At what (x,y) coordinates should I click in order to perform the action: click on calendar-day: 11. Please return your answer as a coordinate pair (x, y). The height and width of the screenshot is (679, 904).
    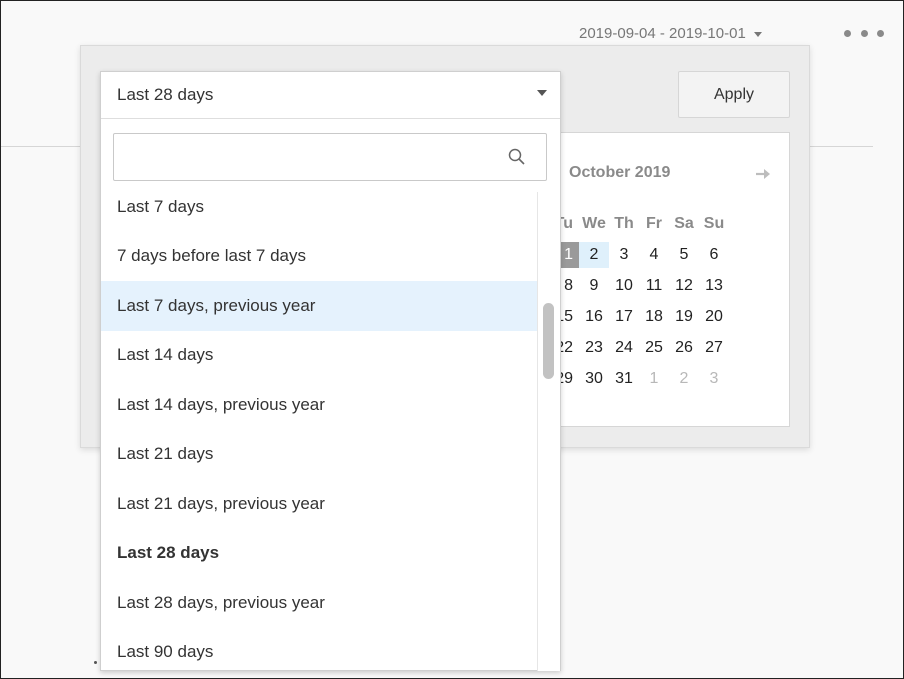
    Looking at the image, I should click on (654, 286).